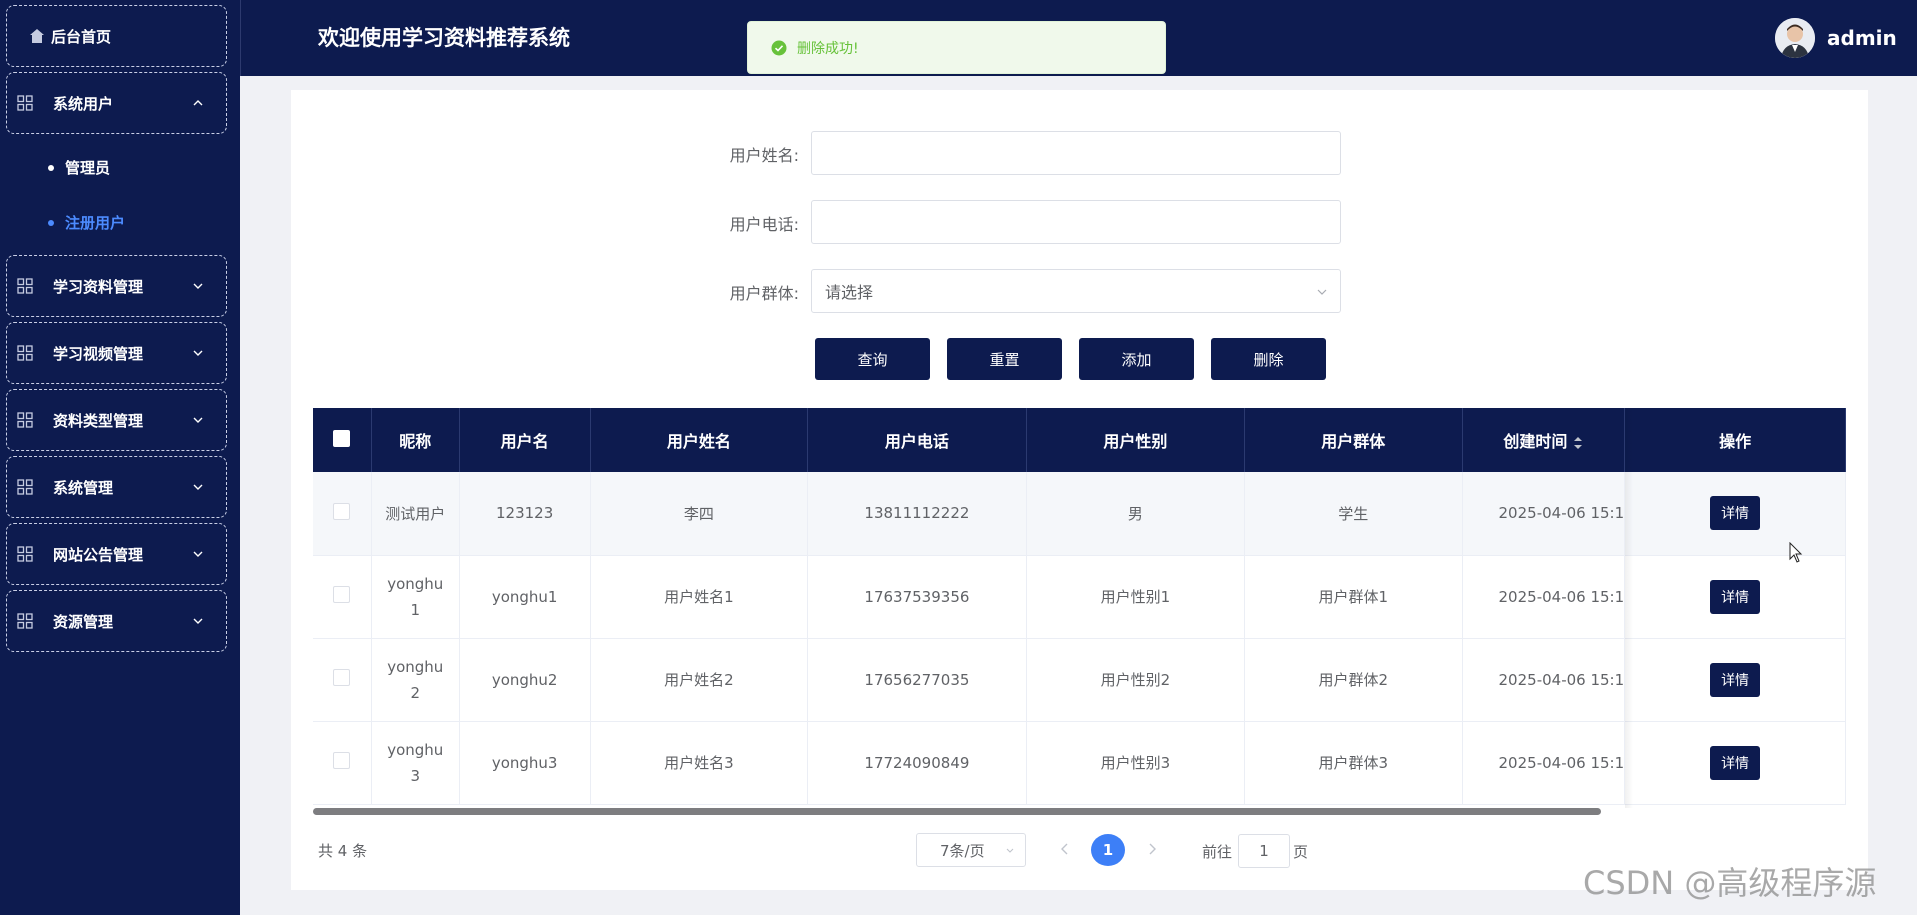 Image resolution: width=1917 pixels, height=915 pixels. I want to click on created-time-header: 创建时间, so click(1544, 440).